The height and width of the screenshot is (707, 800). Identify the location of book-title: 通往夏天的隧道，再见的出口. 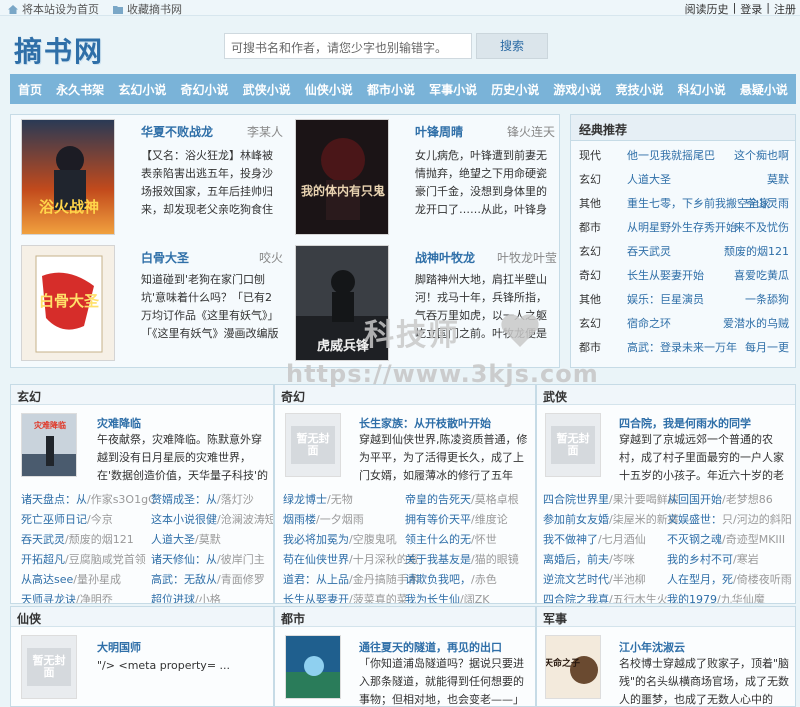
(430, 647).